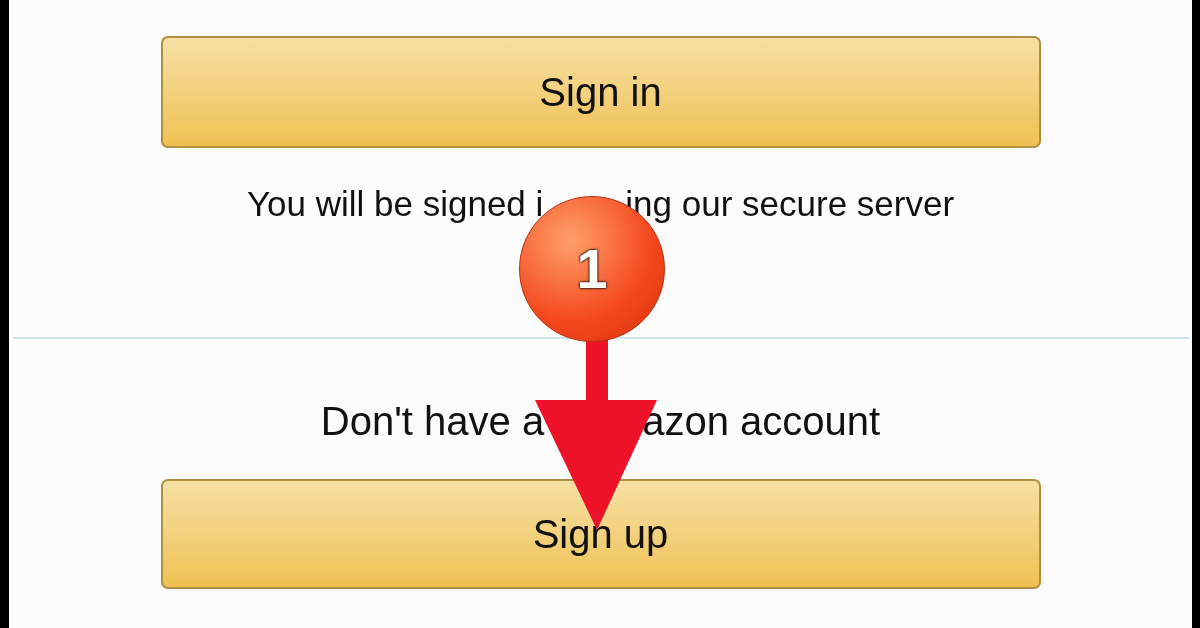  I want to click on account-prompt-text: Don't have a, so click(432, 421).